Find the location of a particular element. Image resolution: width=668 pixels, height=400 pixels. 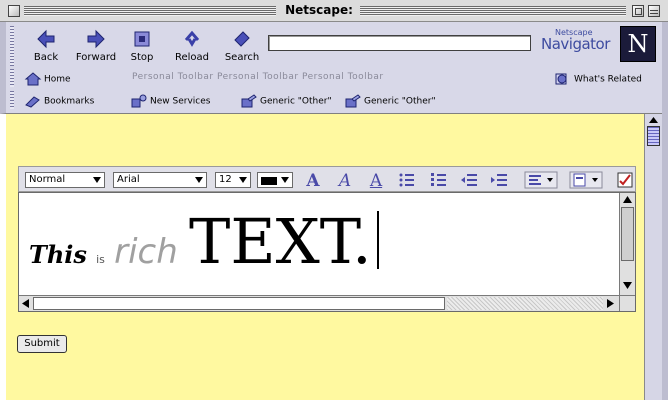

forward-button: Forward is located at coordinates (96, 45).